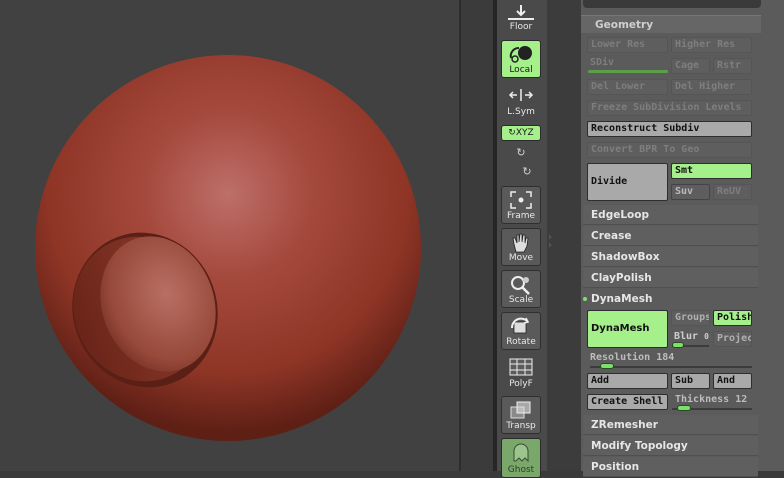 The image size is (784, 478). What do you see at coordinates (732, 339) in the screenshot?
I see `project-toggle: Project` at bounding box center [732, 339].